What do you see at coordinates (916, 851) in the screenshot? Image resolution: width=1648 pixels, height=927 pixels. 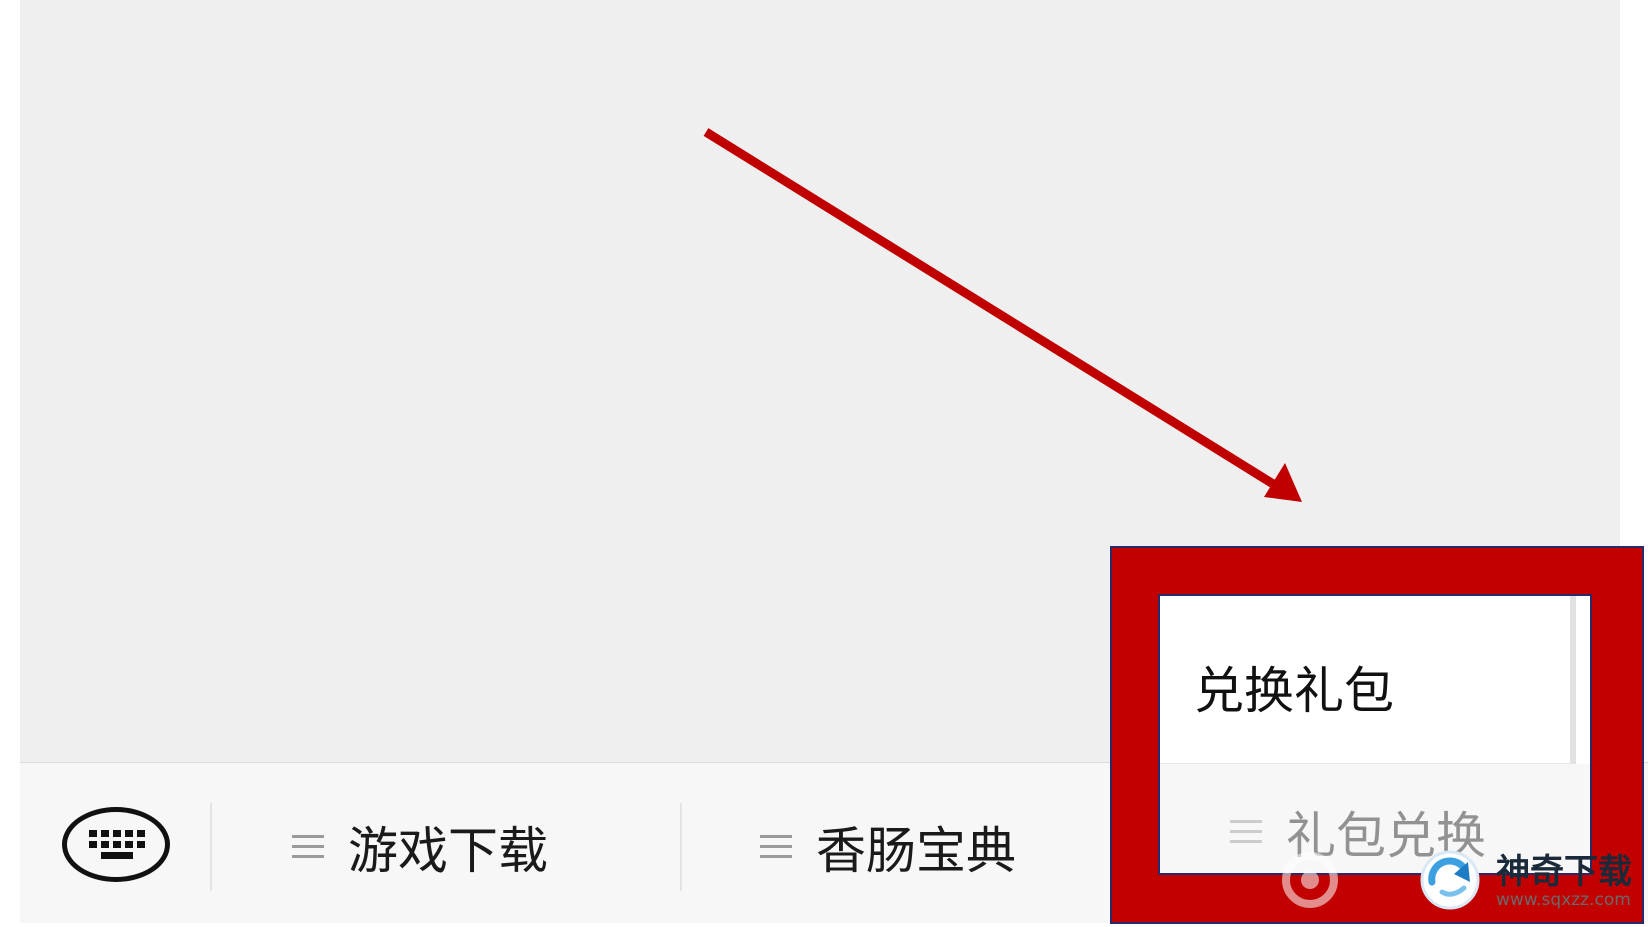 I see `menu-item-label: 香肠宝典` at bounding box center [916, 851].